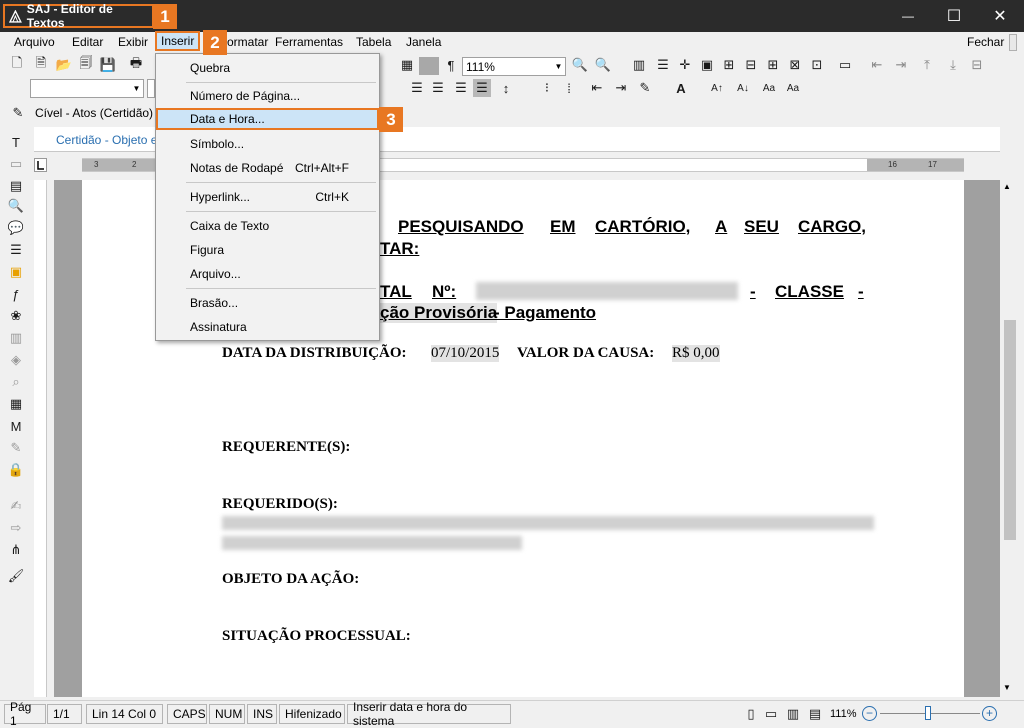 Image resolution: width=1024 pixels, height=728 pixels. Describe the element at coordinates (928, 713) in the screenshot. I see `zoom-slider-thumb` at that location.